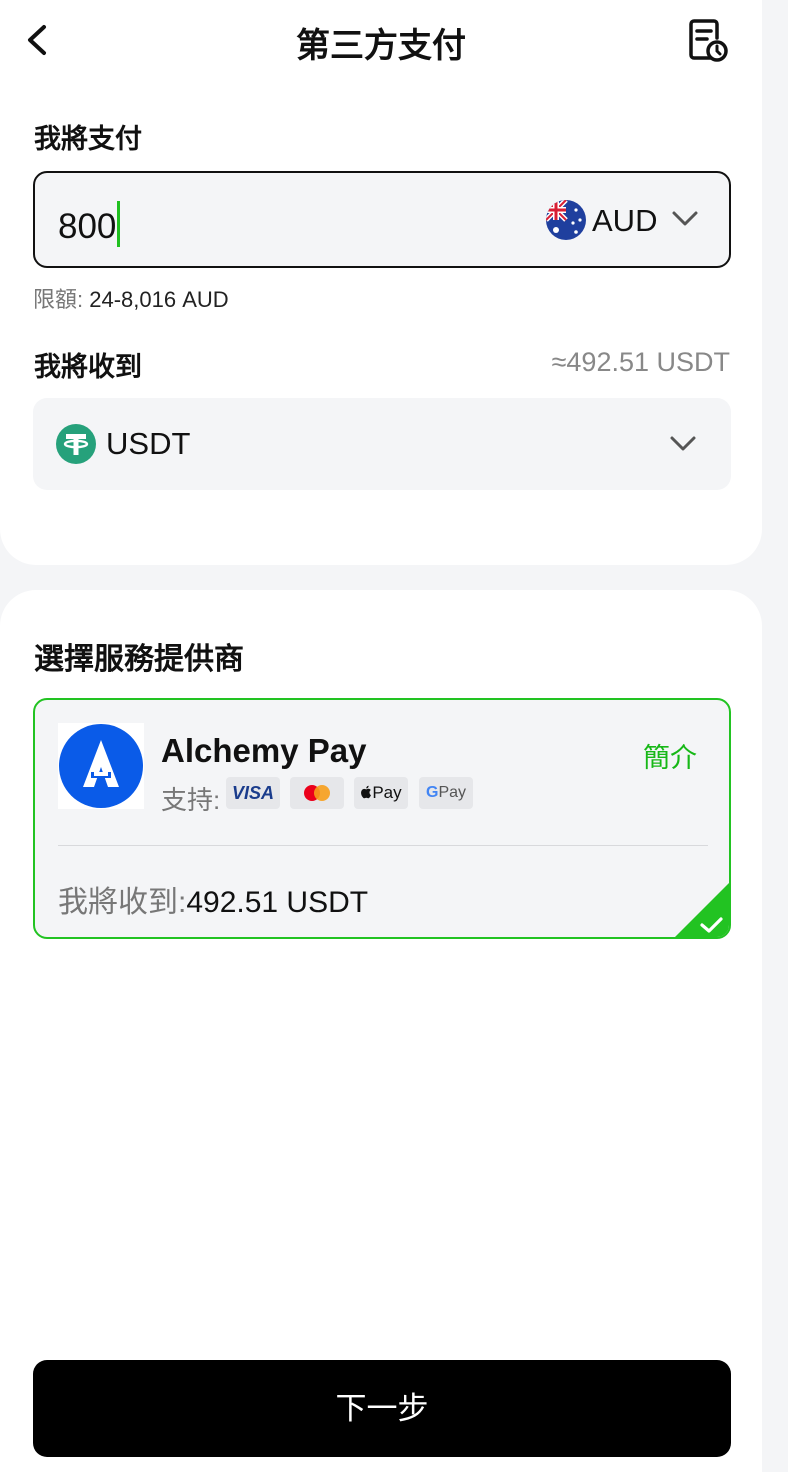  I want to click on side-gutter, so click(775, 736).